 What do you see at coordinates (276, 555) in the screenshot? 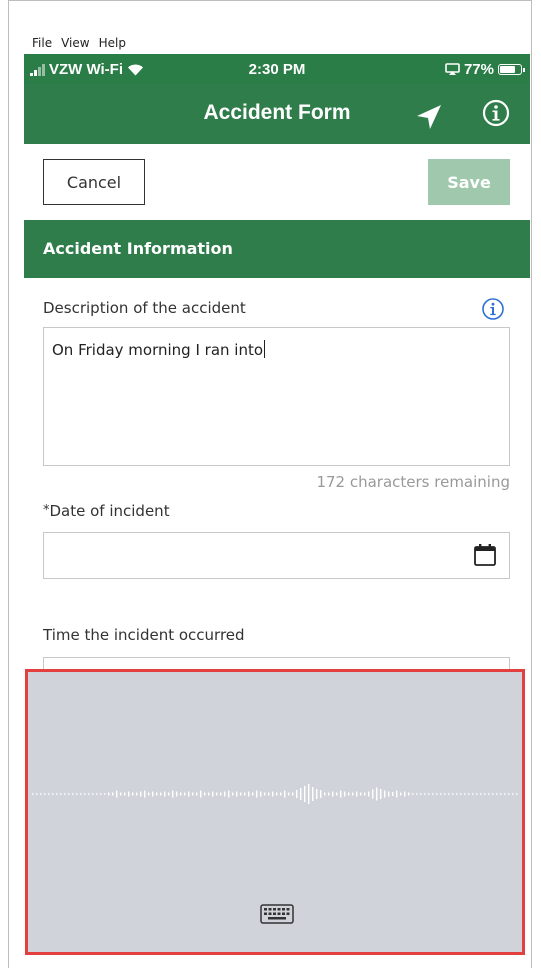
I see `date-field` at bounding box center [276, 555].